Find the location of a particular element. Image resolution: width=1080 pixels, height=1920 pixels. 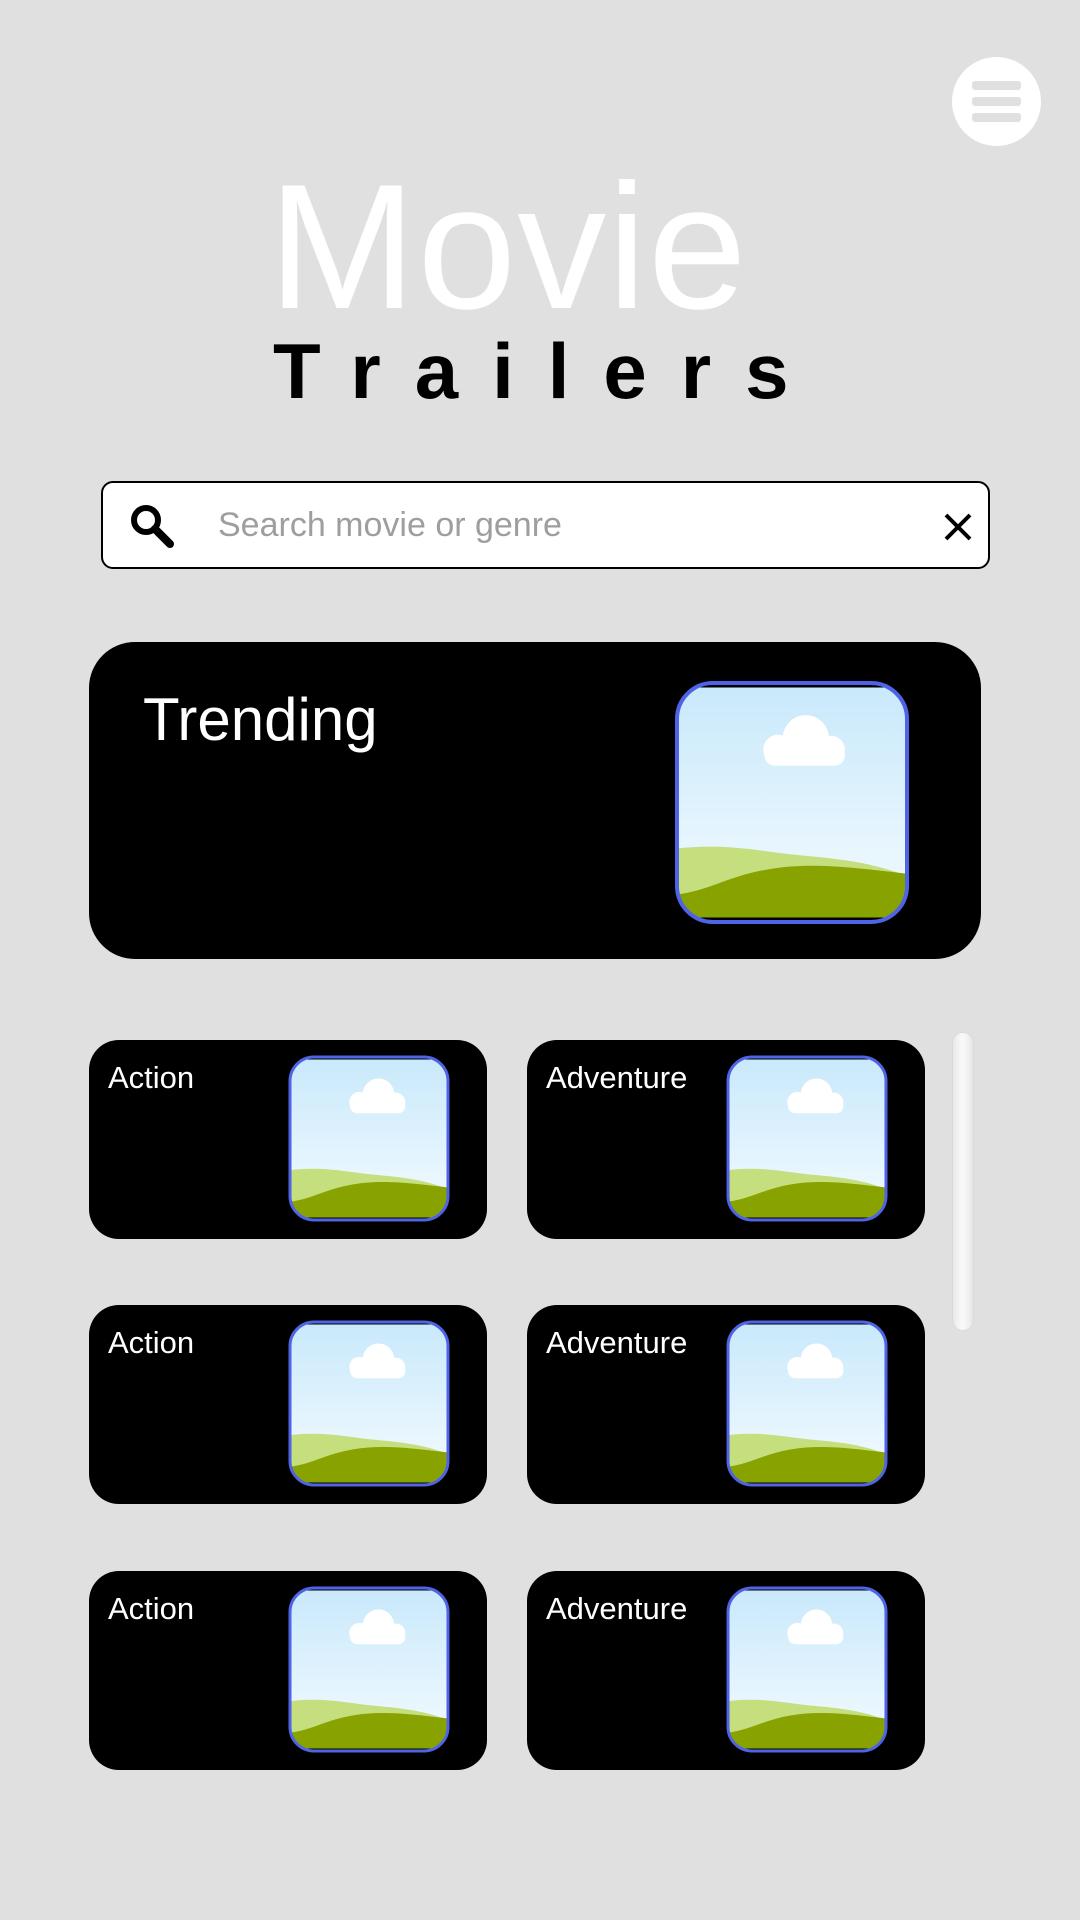

genre-list-scrollbar is located at coordinates (963, 1181).